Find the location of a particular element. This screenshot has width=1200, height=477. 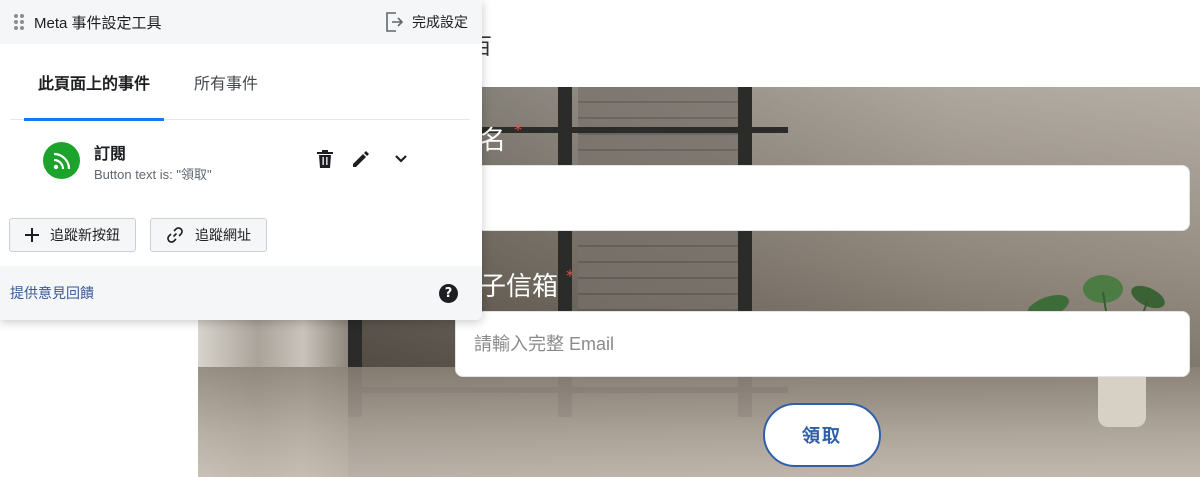

chevron-down-icon is located at coordinates (401, 159).